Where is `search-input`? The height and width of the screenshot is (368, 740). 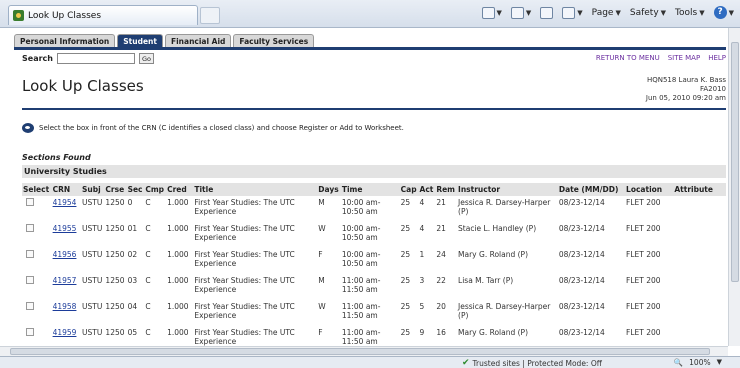
search-input is located at coordinates (95, 58).